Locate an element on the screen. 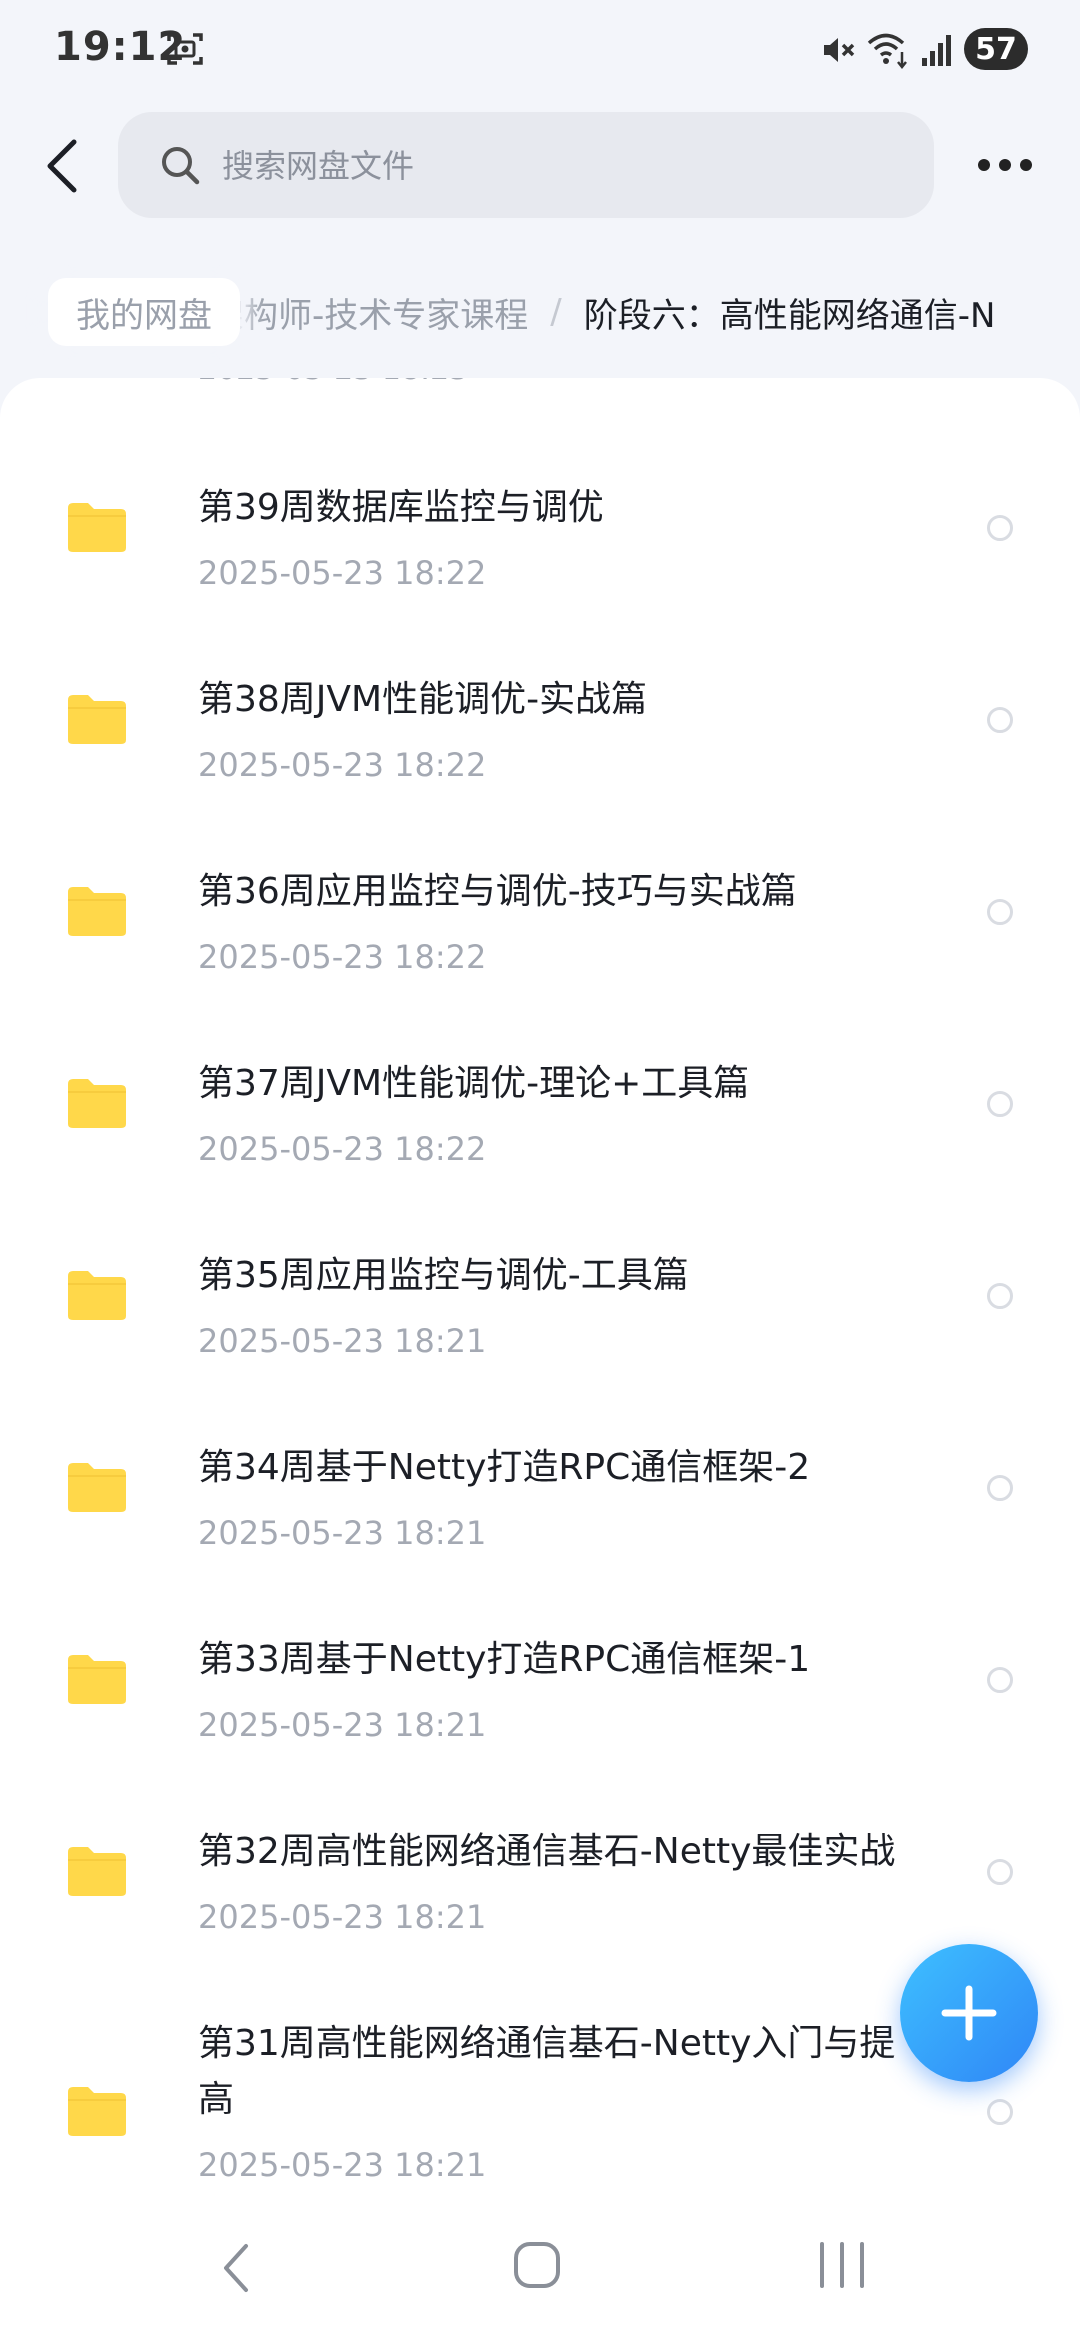 Image resolution: width=1080 pixels, height=2340 pixels. breadcrumb: 架构师-技术专家课程 / 阶段六：高性能网络通信-N 我的网盘 is located at coordinates (540, 312).